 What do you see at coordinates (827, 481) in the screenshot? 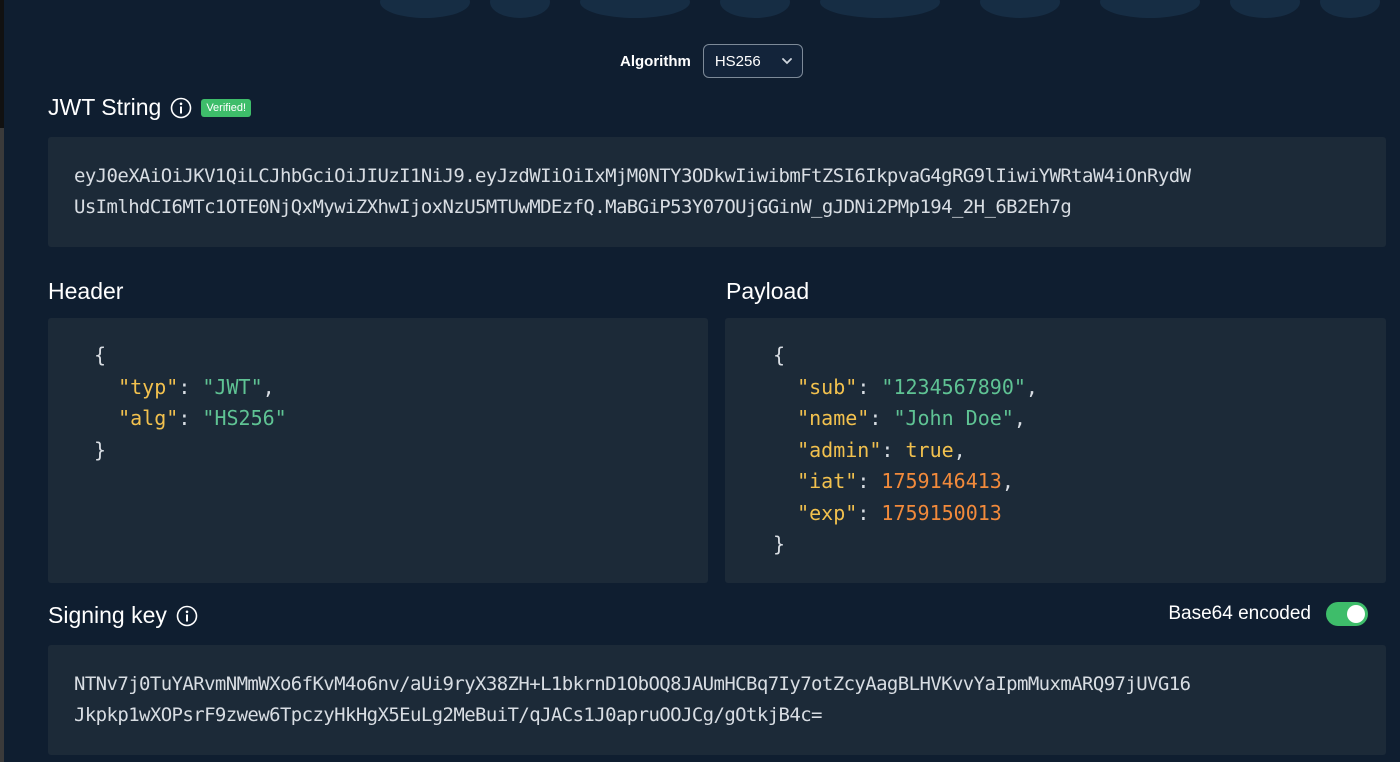
I see `json-key: "iat"` at bounding box center [827, 481].